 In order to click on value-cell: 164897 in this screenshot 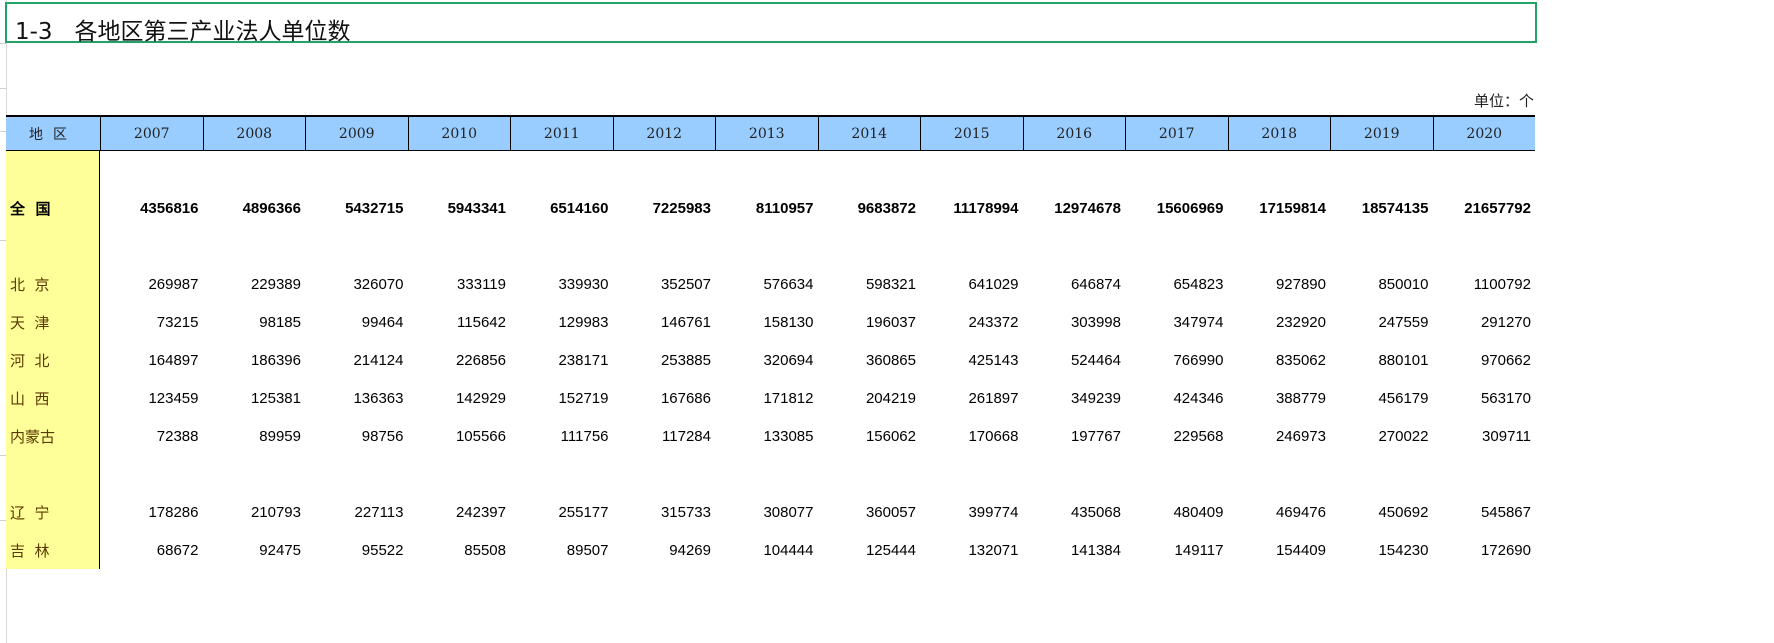, I will do `click(151, 360)`.